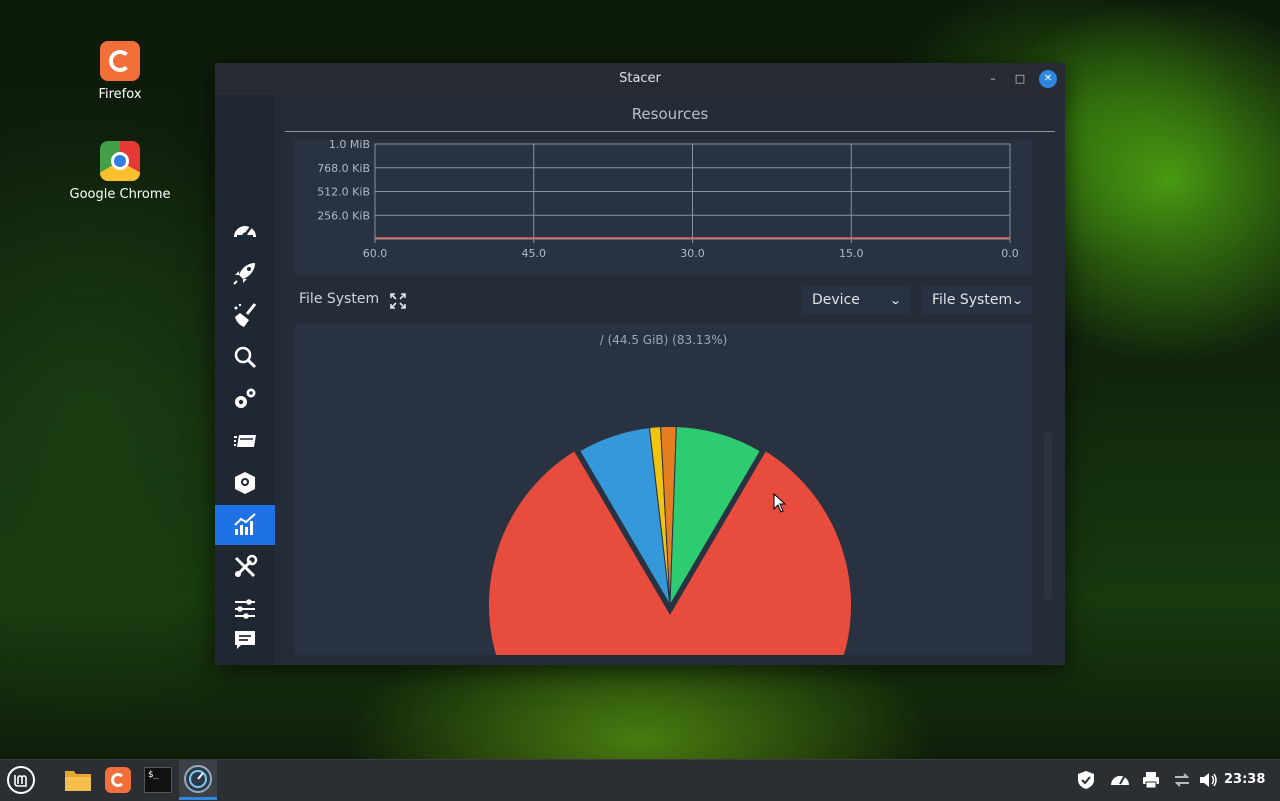  Describe the element at coordinates (120, 194) in the screenshot. I see `desktop-icon-label: Google Chrome` at that location.